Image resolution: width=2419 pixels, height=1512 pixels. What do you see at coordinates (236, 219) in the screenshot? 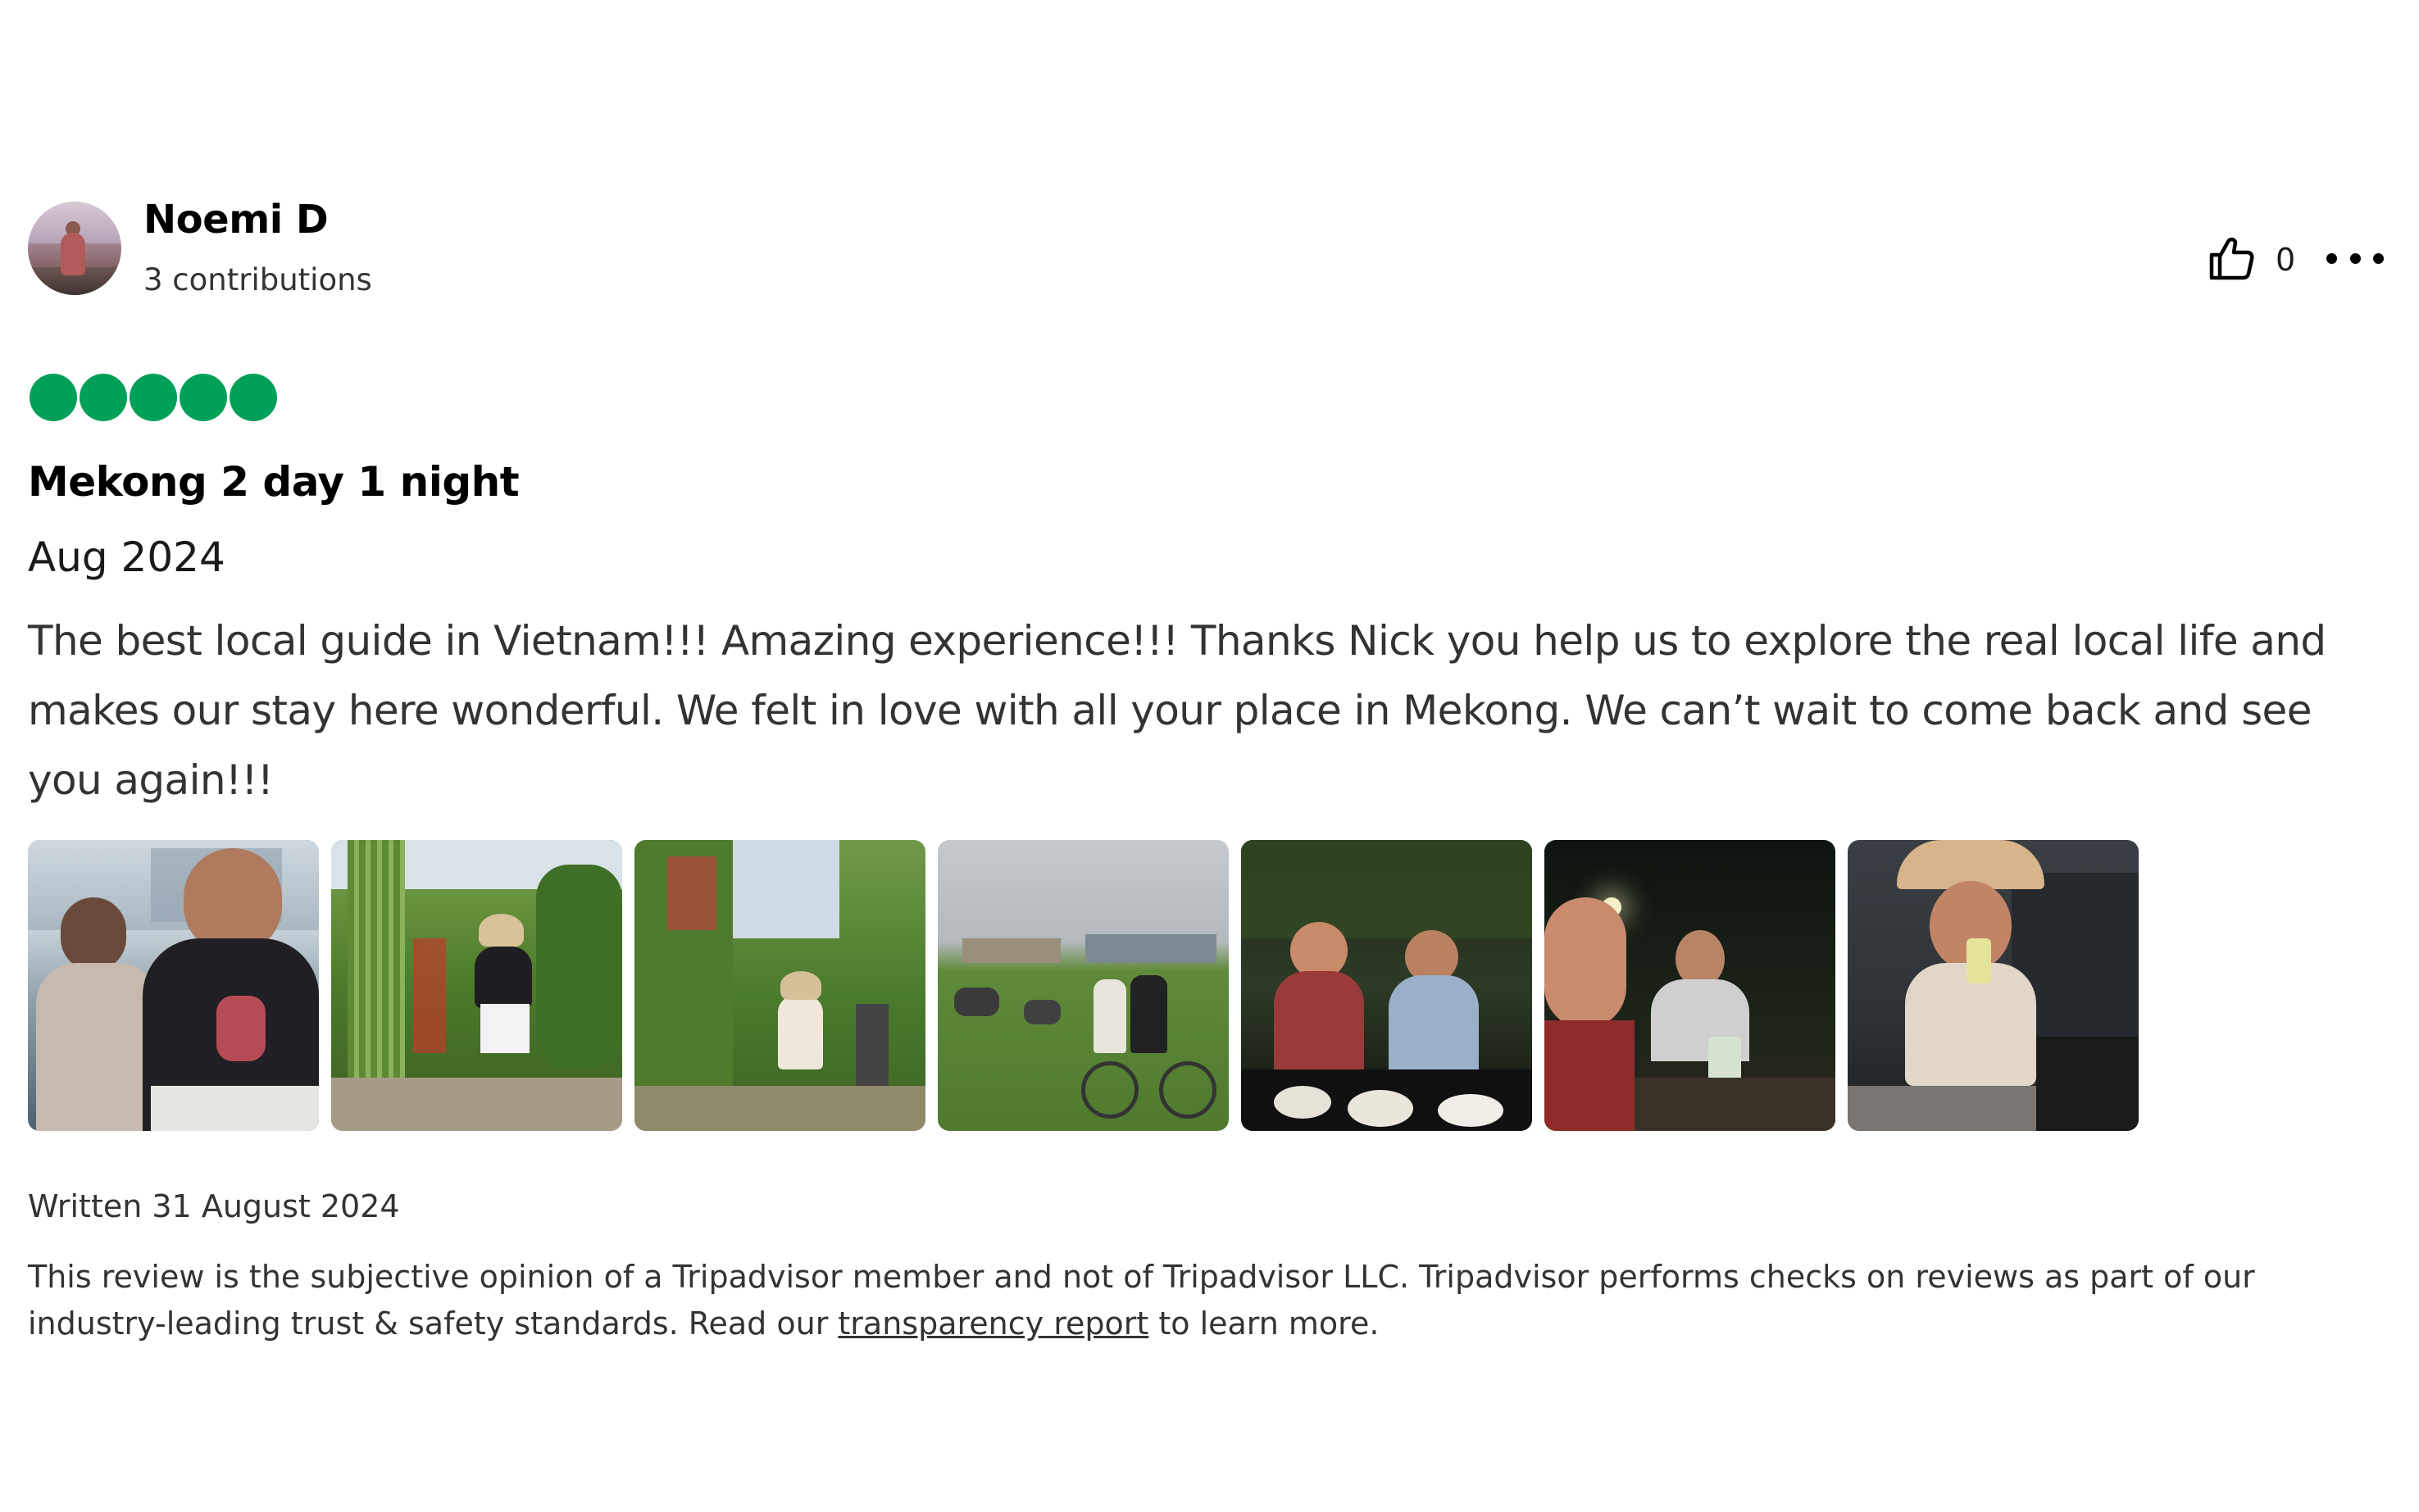
I see `author-name: Noemi D` at bounding box center [236, 219].